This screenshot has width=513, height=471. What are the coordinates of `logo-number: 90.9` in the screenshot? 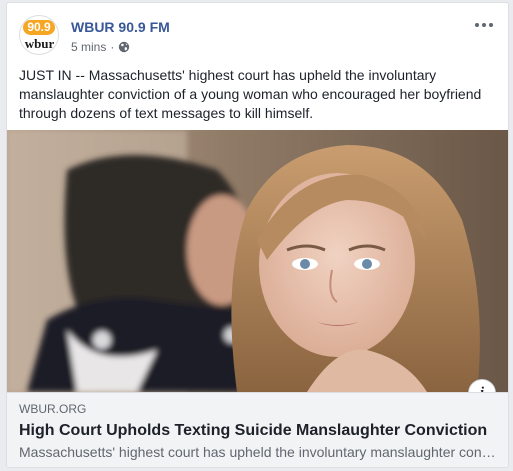 It's located at (39, 27).